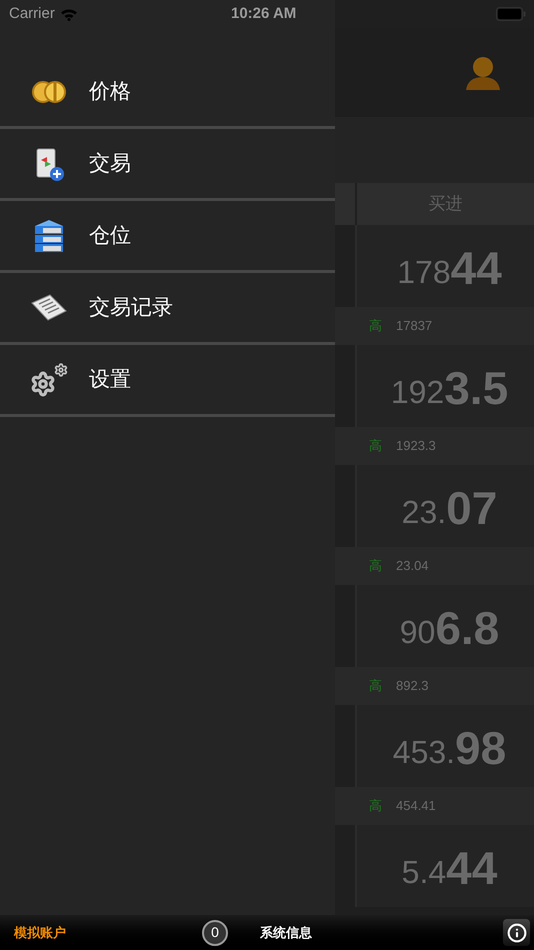  I want to click on user-icon, so click(483, 72).